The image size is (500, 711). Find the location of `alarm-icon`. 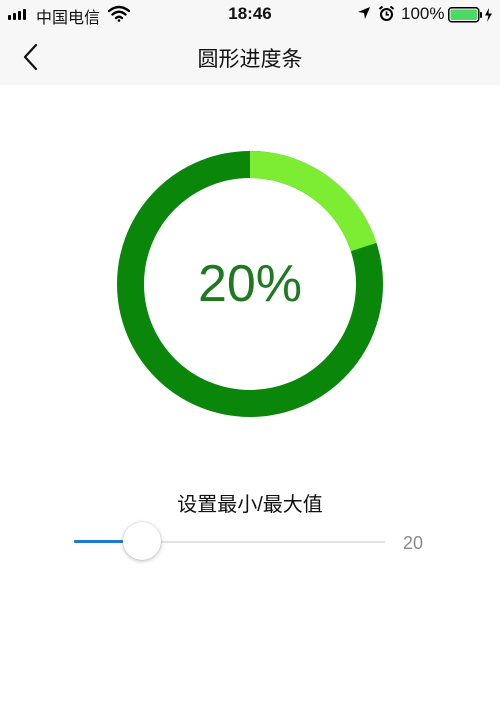

alarm-icon is located at coordinates (386, 13).